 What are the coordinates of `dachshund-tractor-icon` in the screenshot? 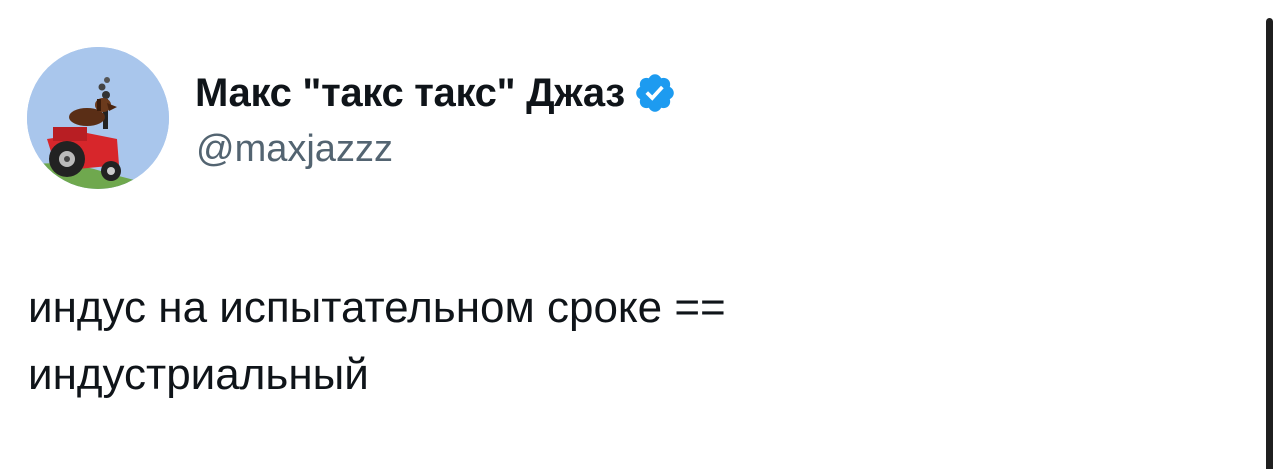 It's located at (98, 118).